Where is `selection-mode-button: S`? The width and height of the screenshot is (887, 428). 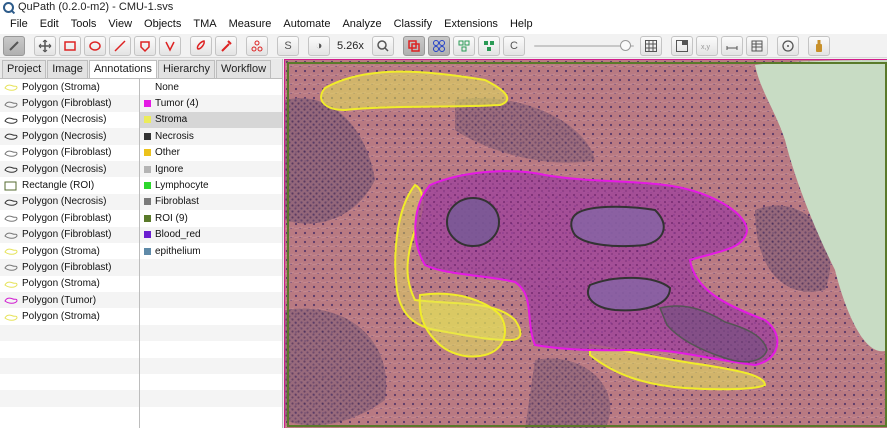 selection-mode-button: S is located at coordinates (288, 45).